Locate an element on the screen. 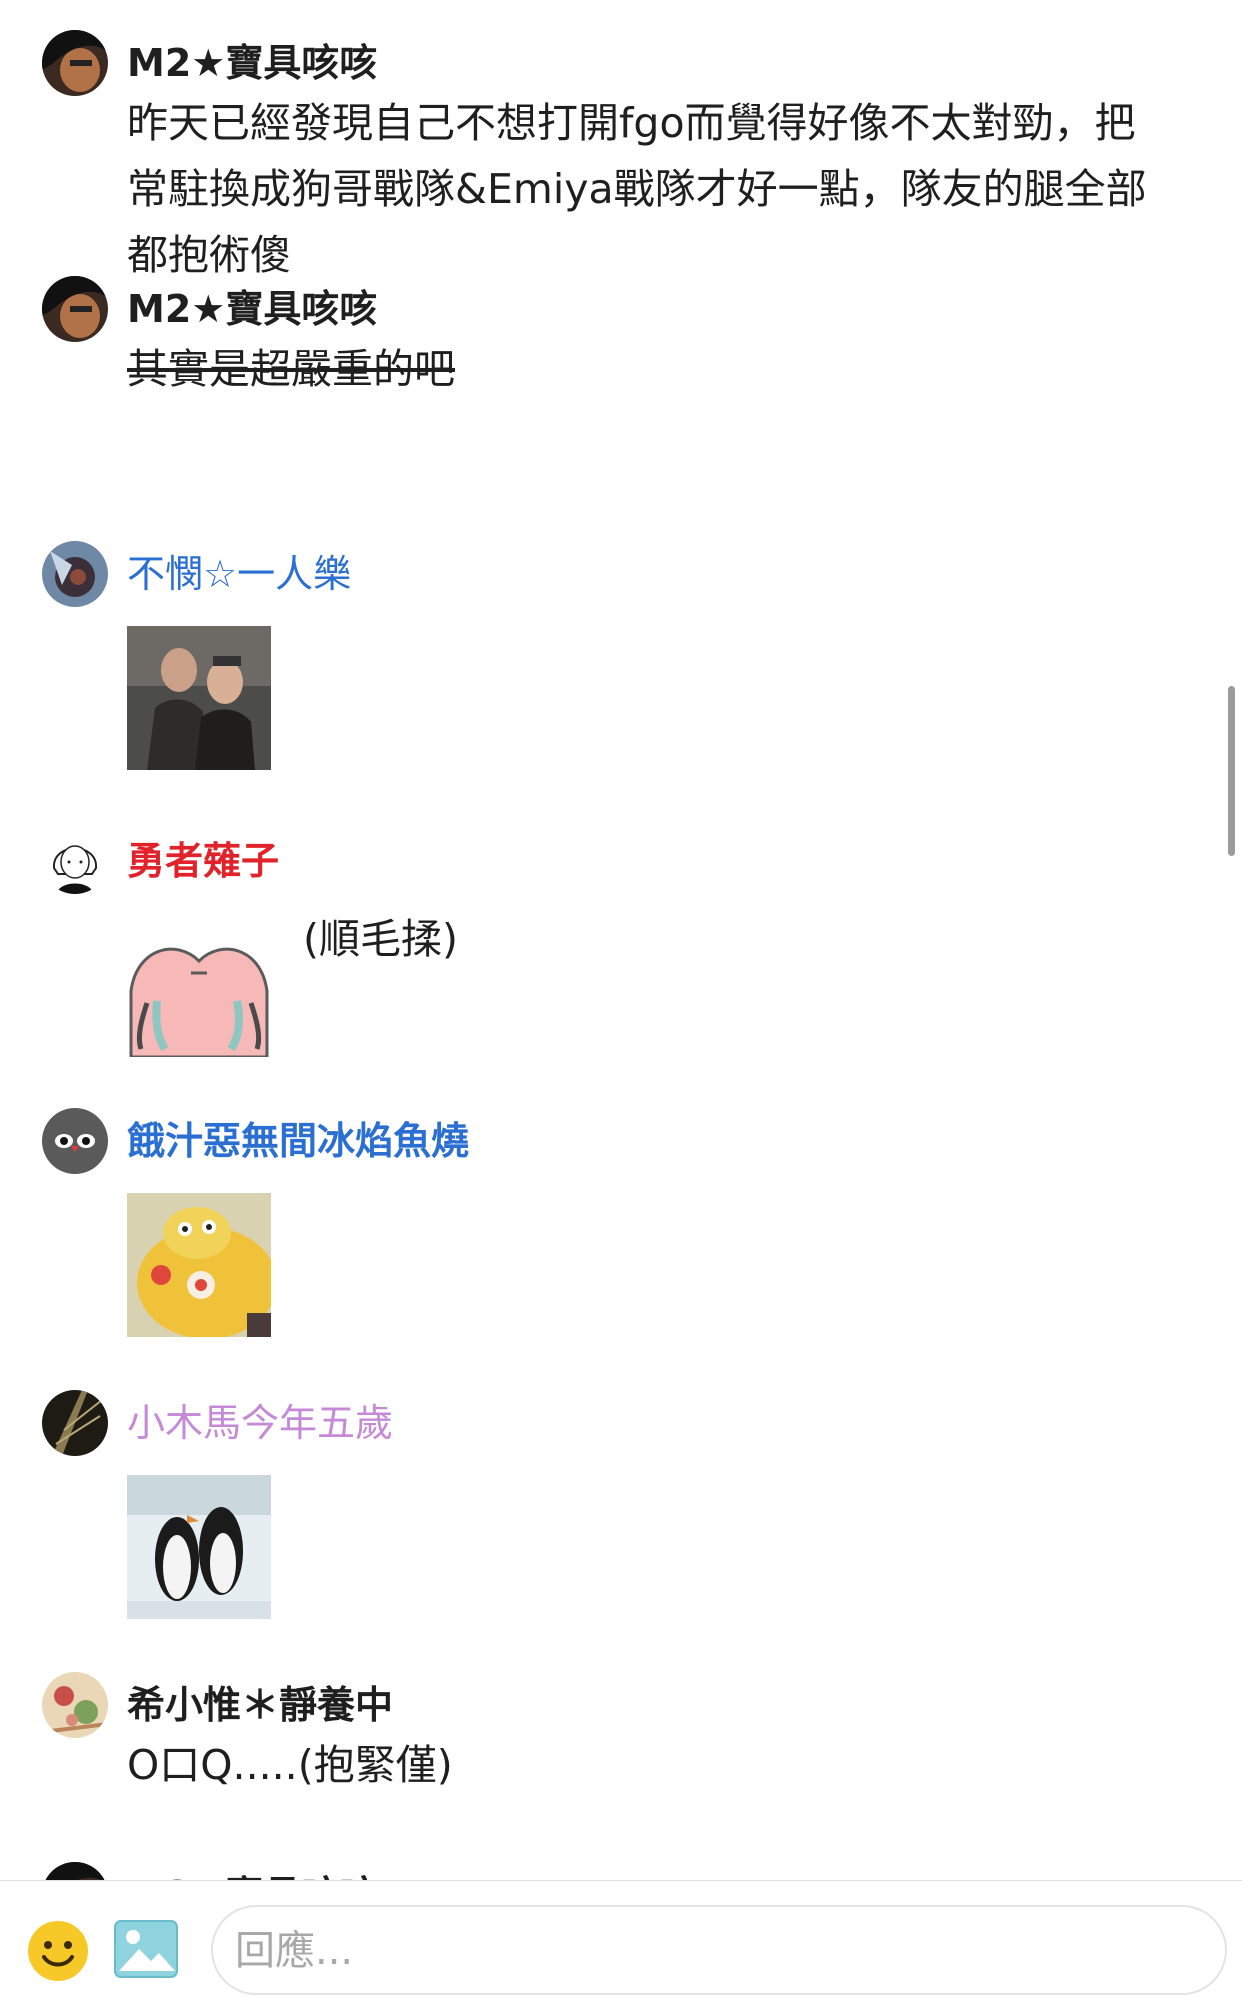 The height and width of the screenshot is (2012, 1242). comment-text: O口Q.....(抱緊僅) is located at coordinates (290, 1765).